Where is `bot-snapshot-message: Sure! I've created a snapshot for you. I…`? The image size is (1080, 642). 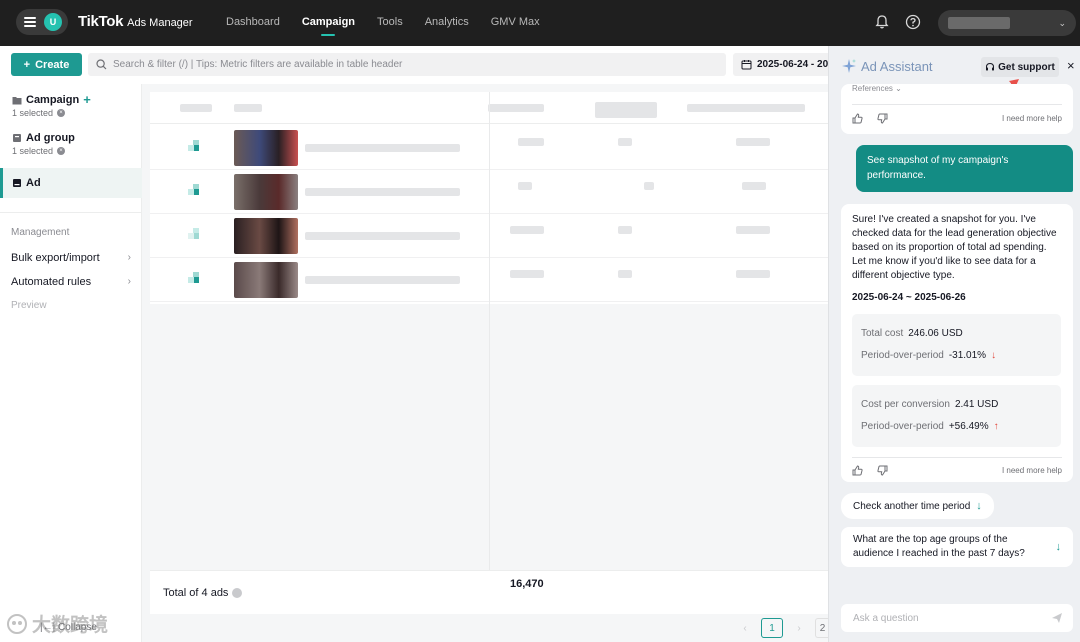 bot-snapshot-message: Sure! I've created a snapshot for you. I… is located at coordinates (957, 343).